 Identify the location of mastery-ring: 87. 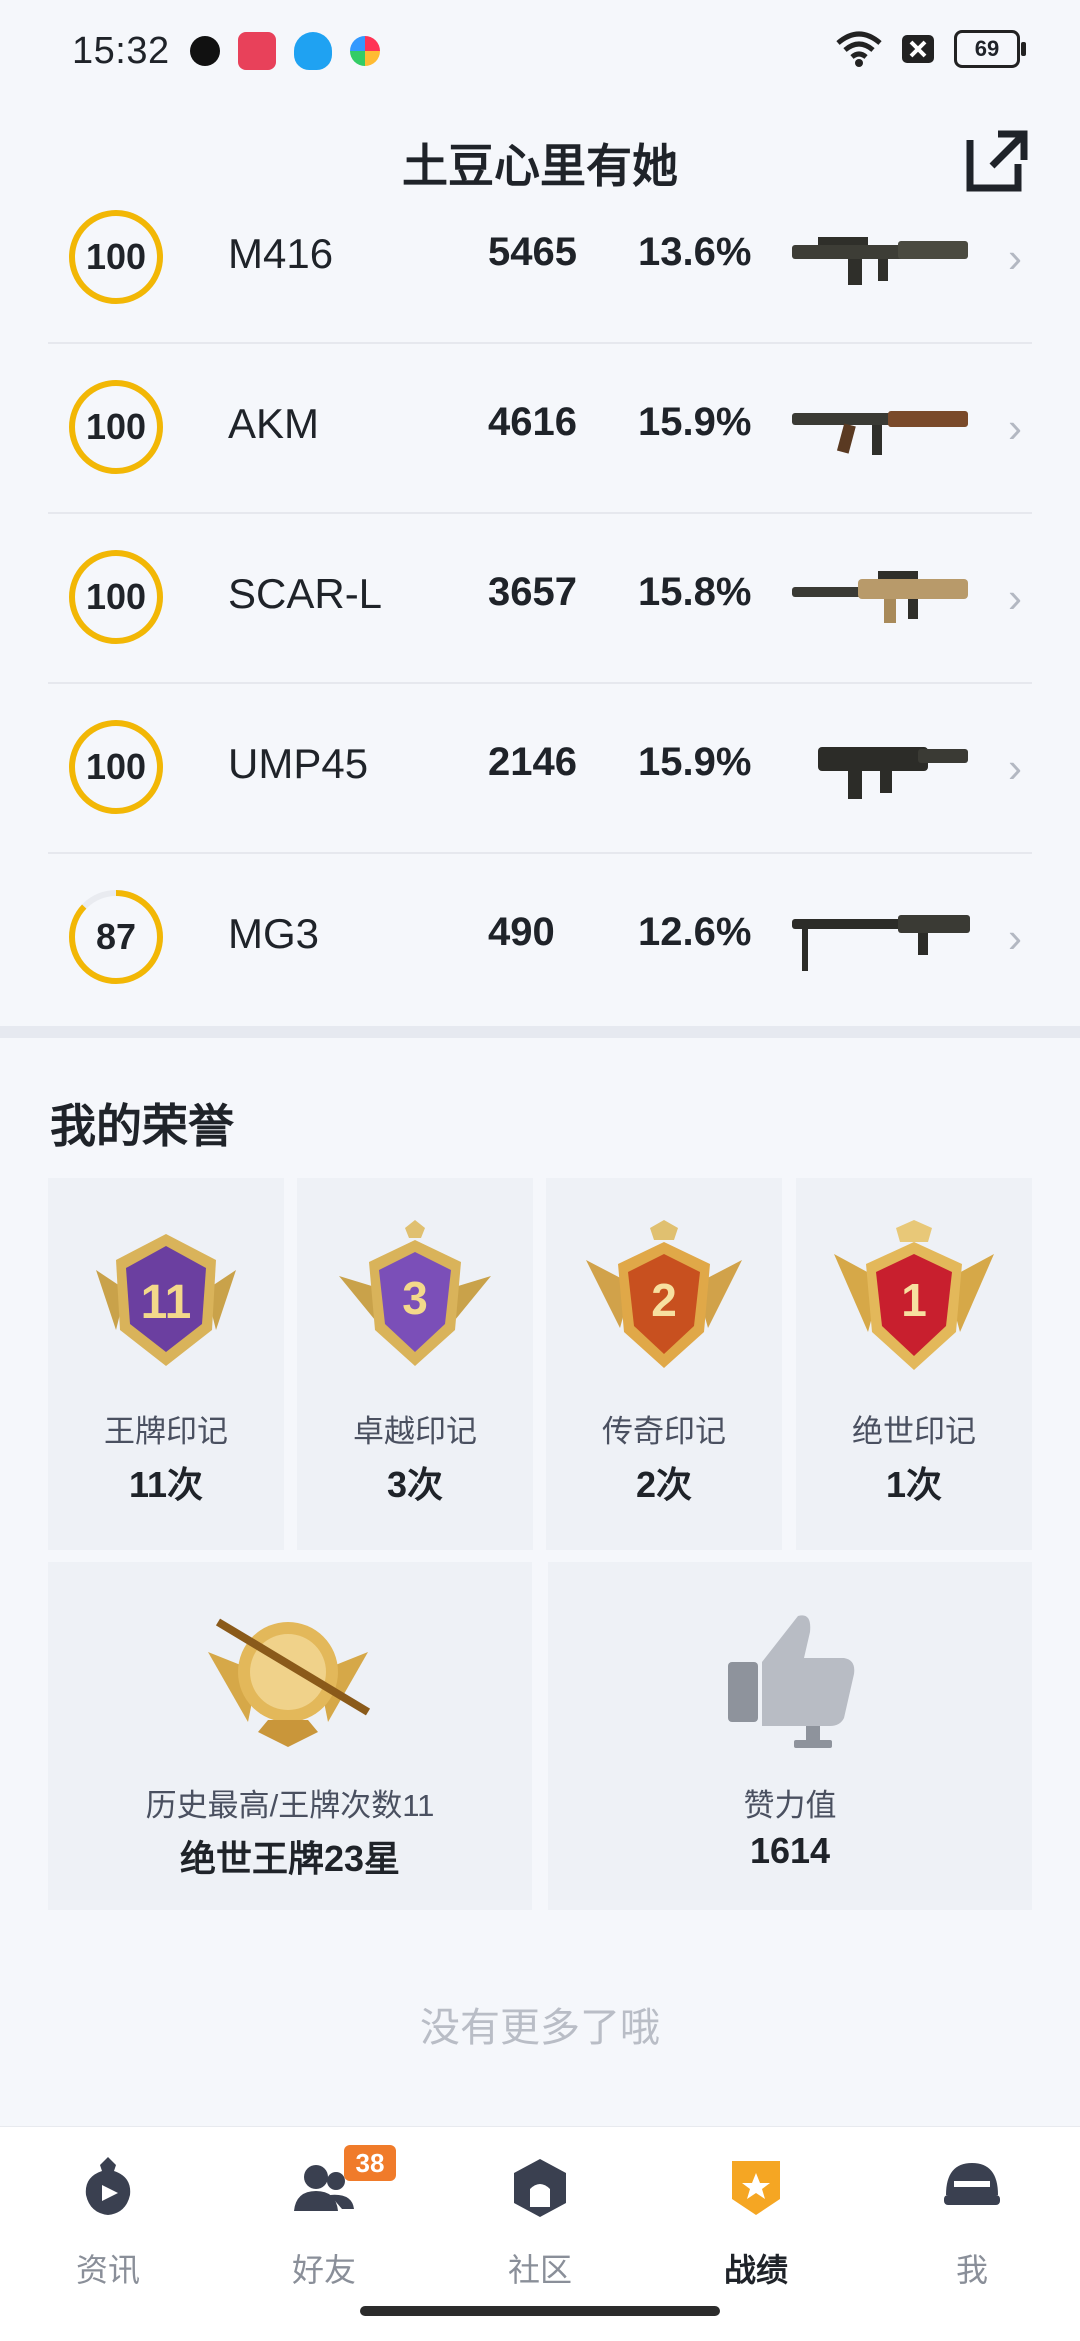
(116, 937).